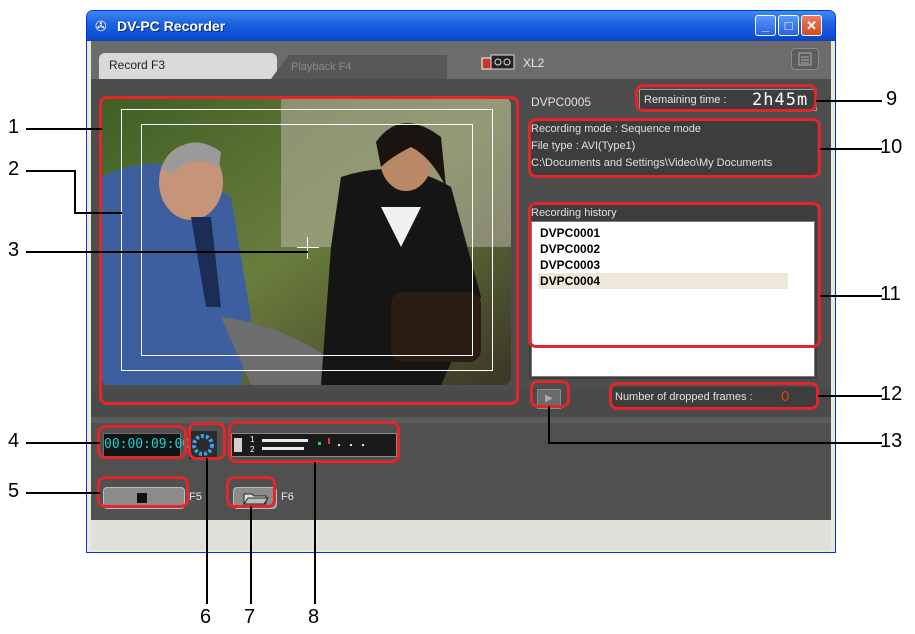 The image size is (915, 634). I want to click on callout-1: 1, so click(14, 127).